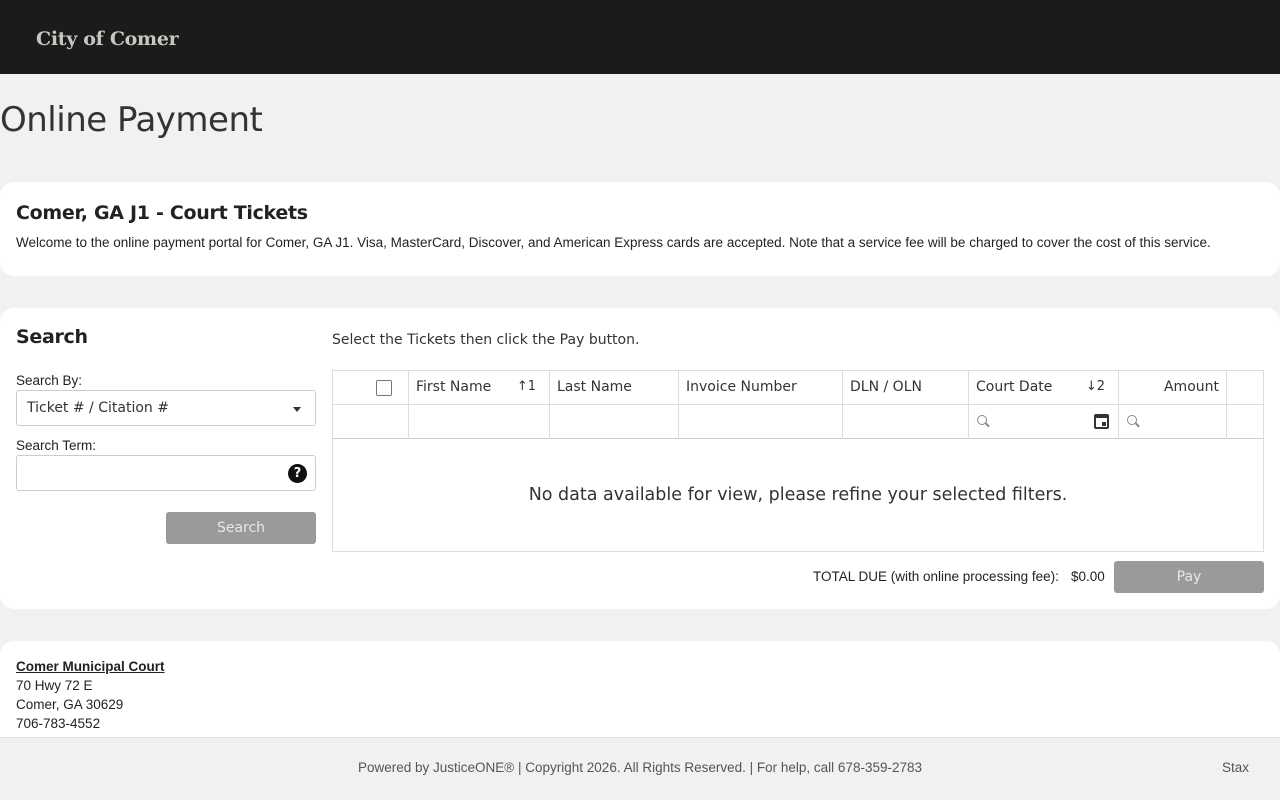 Image resolution: width=1280 pixels, height=800 pixels. What do you see at coordinates (614, 422) in the screenshot?
I see `filter-last-name` at bounding box center [614, 422].